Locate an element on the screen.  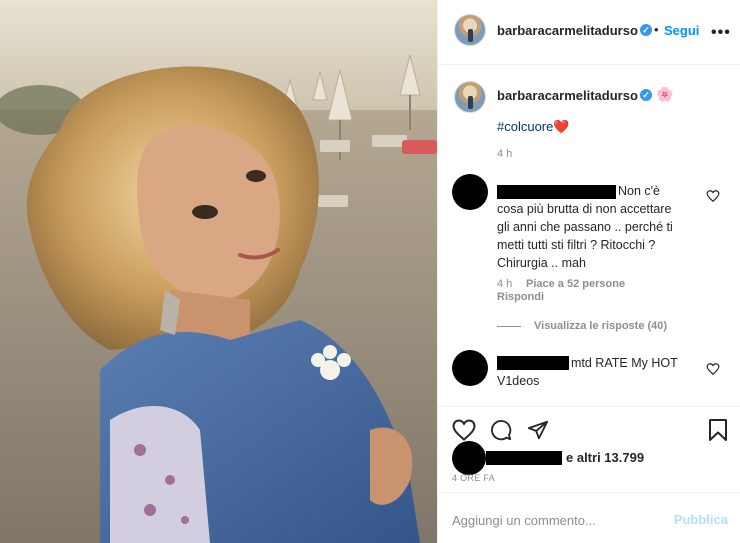
author-avatar is located at coordinates (470, 30).